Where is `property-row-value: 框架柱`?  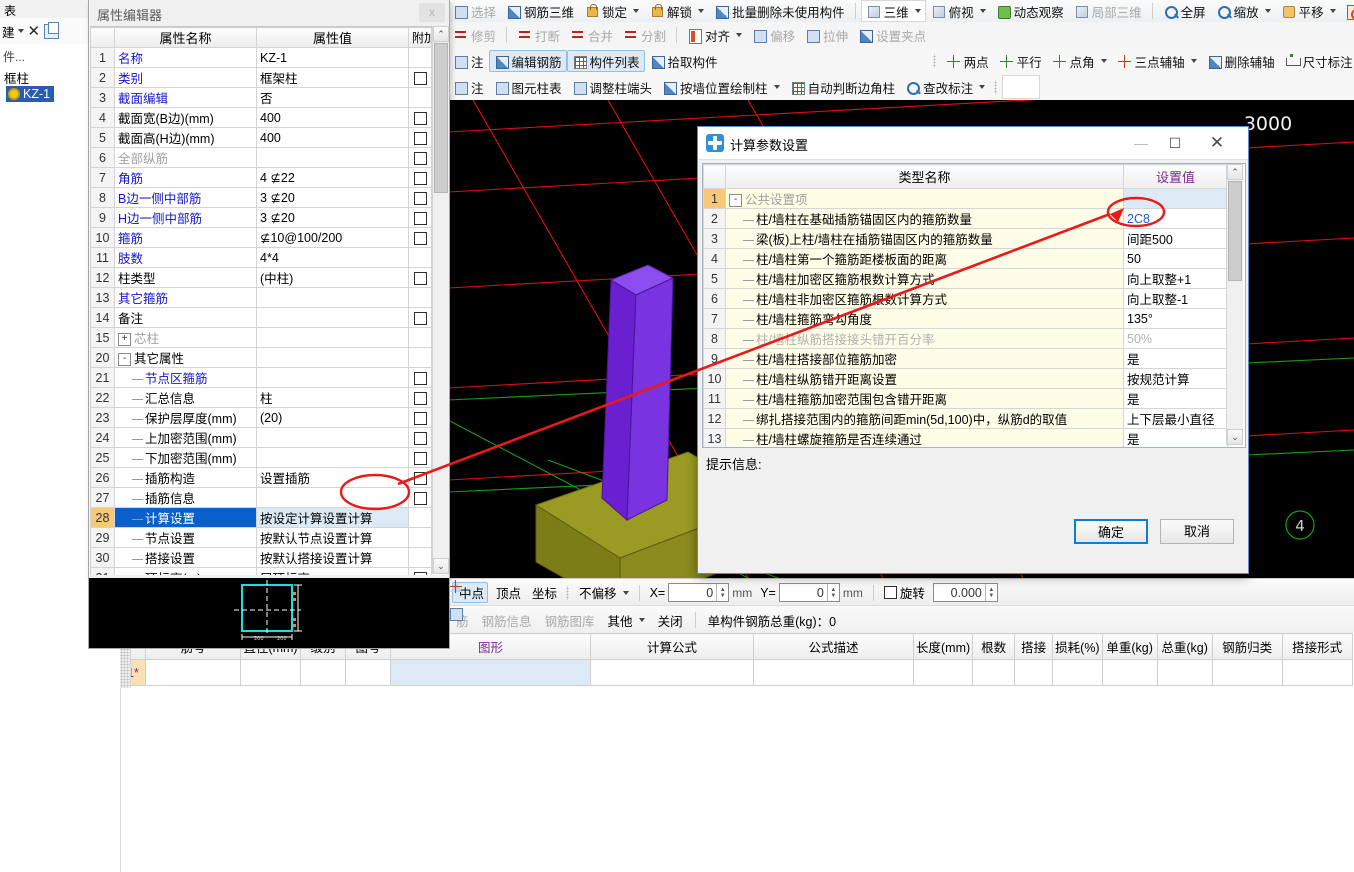
property-row-value: 框架柱 is located at coordinates (332, 77).